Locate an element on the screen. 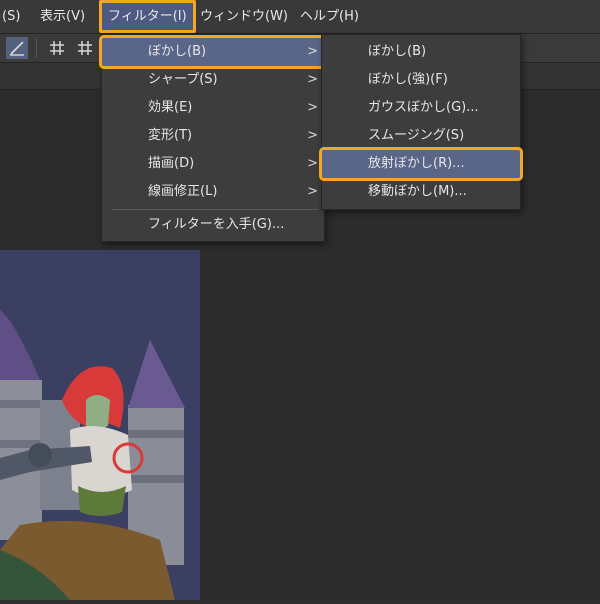  blur-submenu-item-strong-blur: ぼかし(強)(F) is located at coordinates (421, 80).